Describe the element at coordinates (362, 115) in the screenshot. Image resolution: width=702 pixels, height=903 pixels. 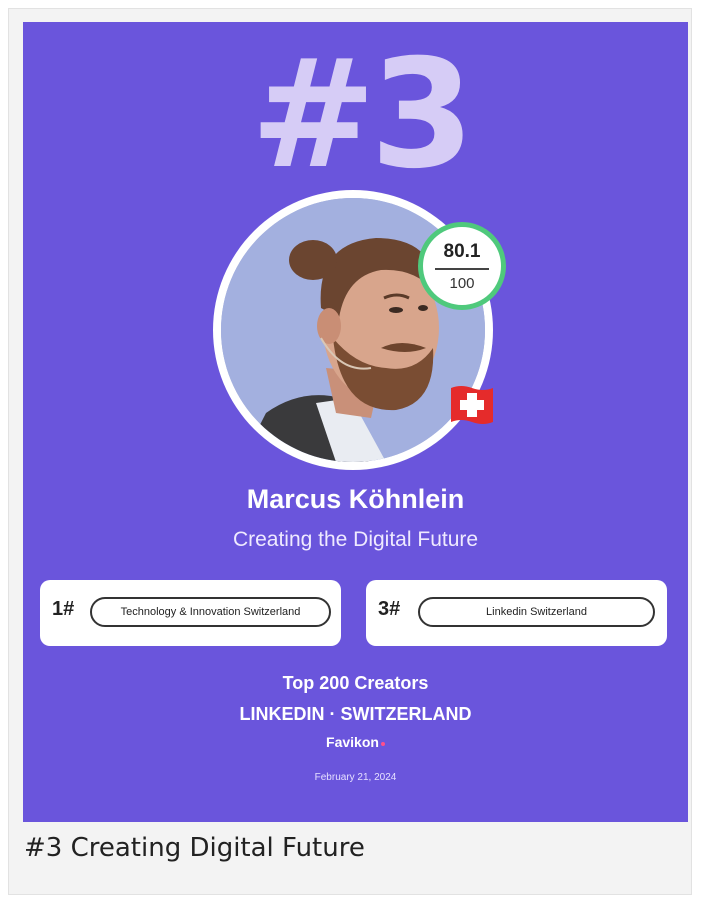
I see `rank-number-large: #3` at that location.